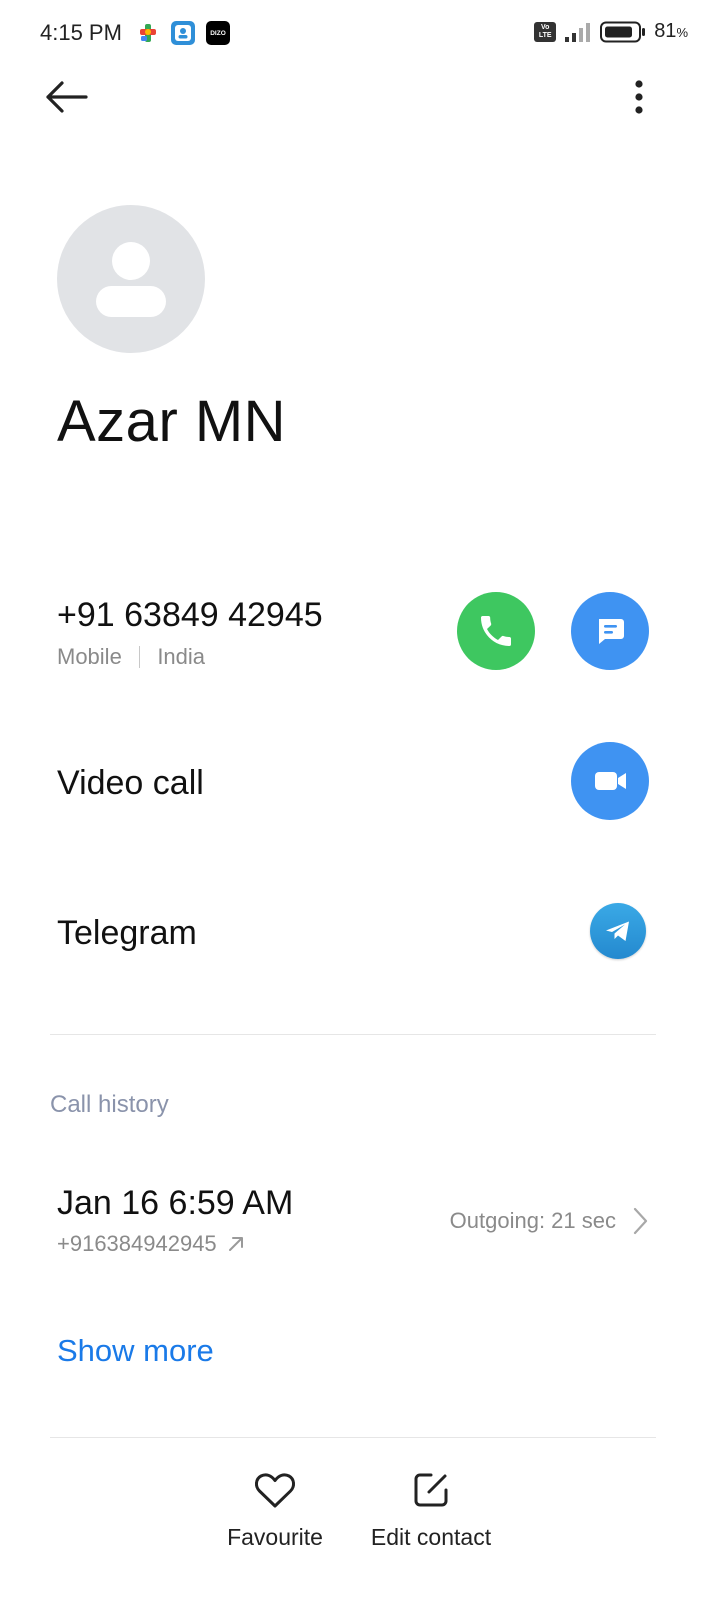  What do you see at coordinates (623, 31) in the screenshot?
I see `battery-icon` at bounding box center [623, 31].